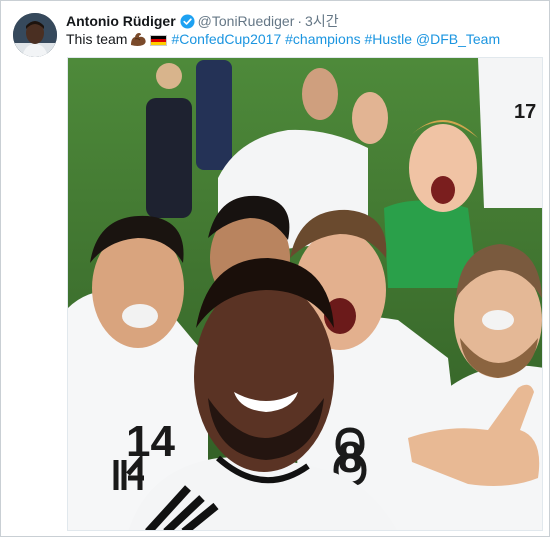  I want to click on hashtag-confedcup2017: #ConfedCup2017, so click(226, 39).